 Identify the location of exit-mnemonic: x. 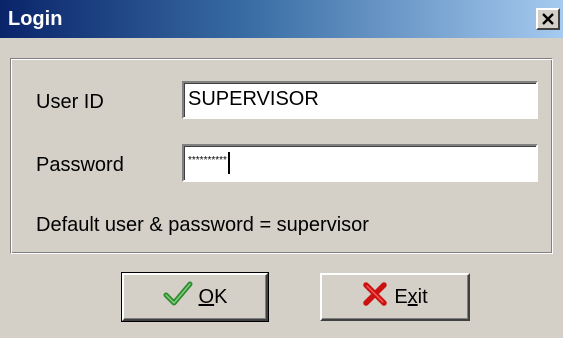
(412, 296).